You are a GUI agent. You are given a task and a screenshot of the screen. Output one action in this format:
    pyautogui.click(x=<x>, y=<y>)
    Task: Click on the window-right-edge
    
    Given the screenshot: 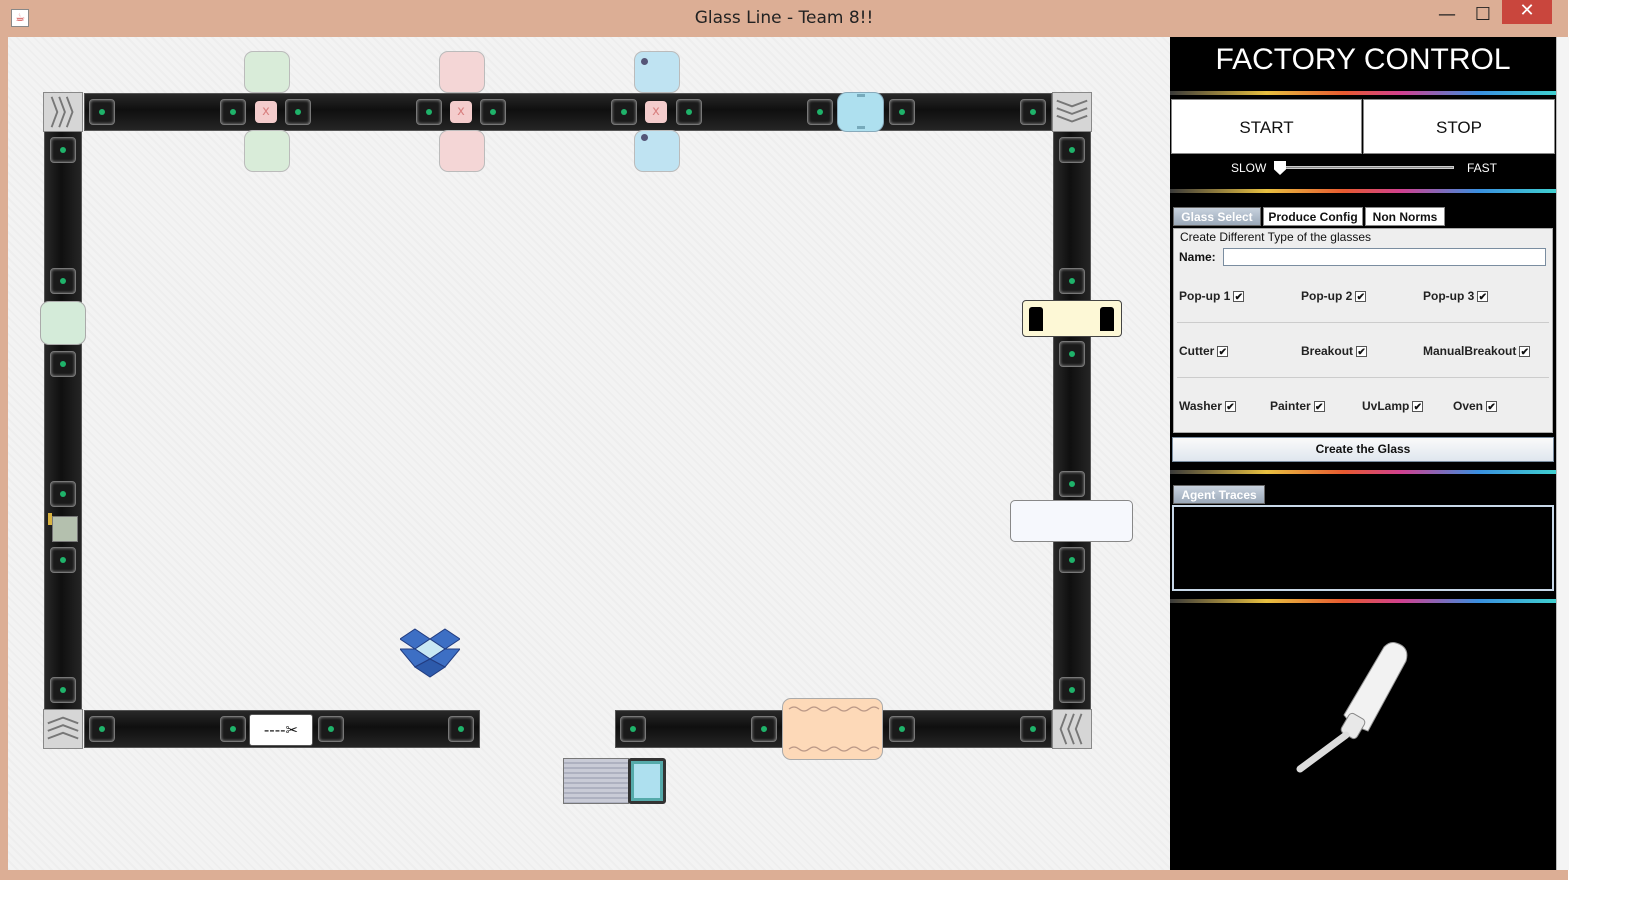 What is the action you would take?
    pyautogui.click(x=1562, y=453)
    